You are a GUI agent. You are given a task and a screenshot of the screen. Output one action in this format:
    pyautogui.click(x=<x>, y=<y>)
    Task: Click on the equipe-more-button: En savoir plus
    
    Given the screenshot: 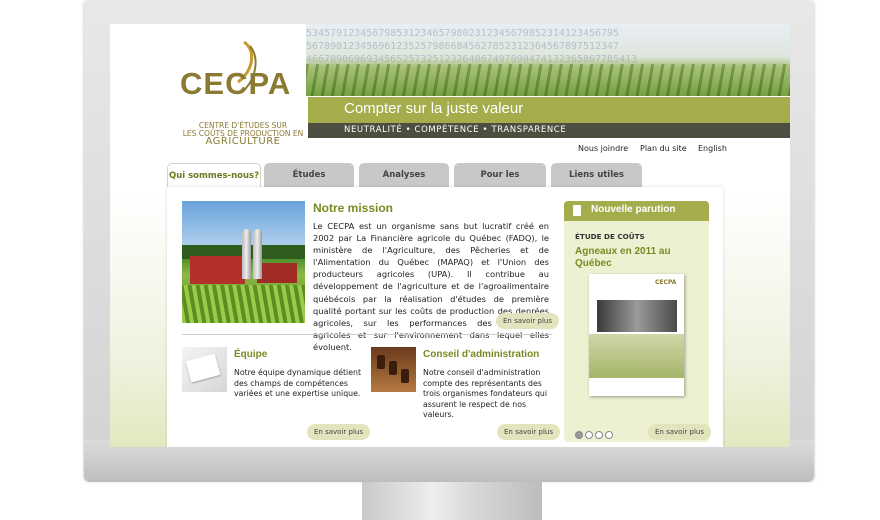 What is the action you would take?
    pyautogui.click(x=338, y=432)
    